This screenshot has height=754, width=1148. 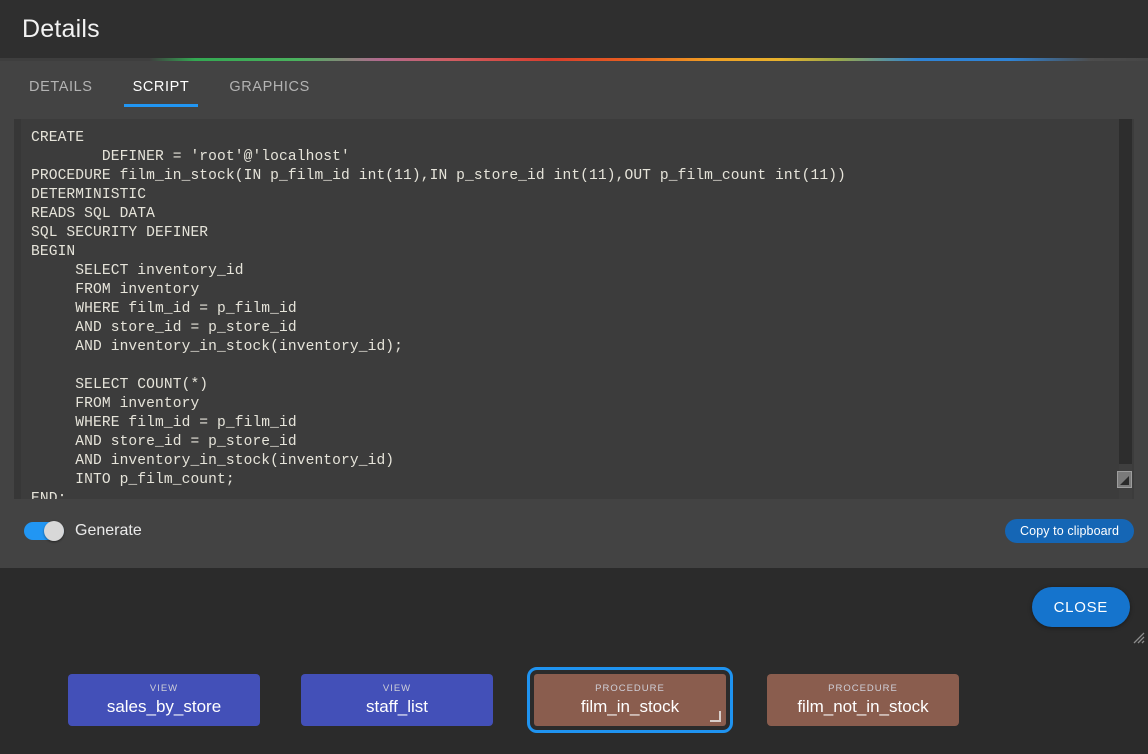 What do you see at coordinates (108, 530) in the screenshot?
I see `generate-toggle-label: Generate` at bounding box center [108, 530].